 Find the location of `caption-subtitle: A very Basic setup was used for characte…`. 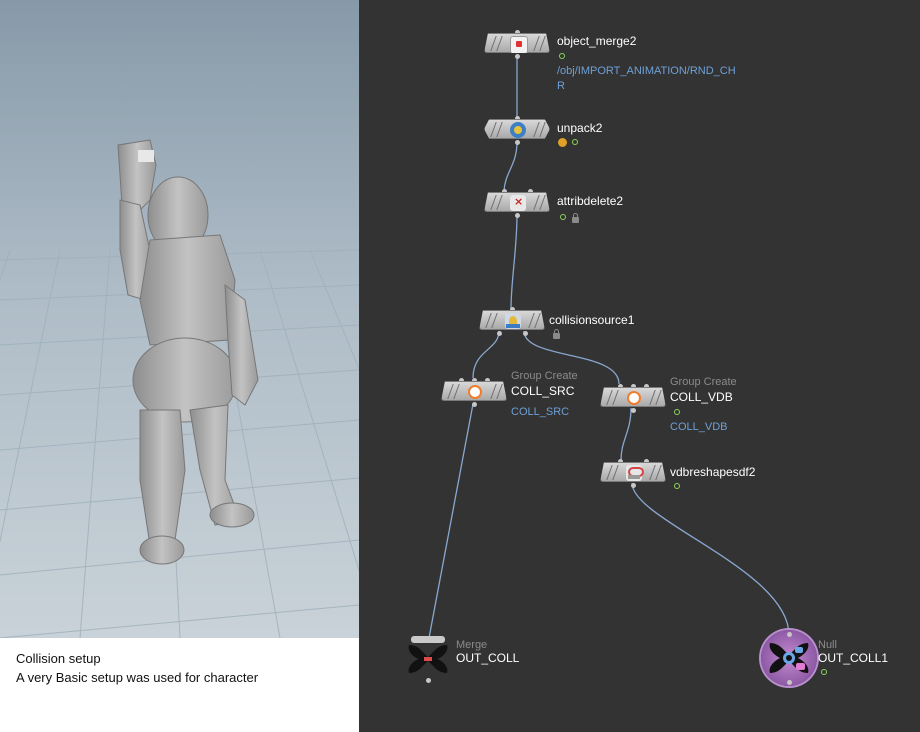

caption-subtitle: A very Basic setup was used for characte… is located at coordinates (137, 677).